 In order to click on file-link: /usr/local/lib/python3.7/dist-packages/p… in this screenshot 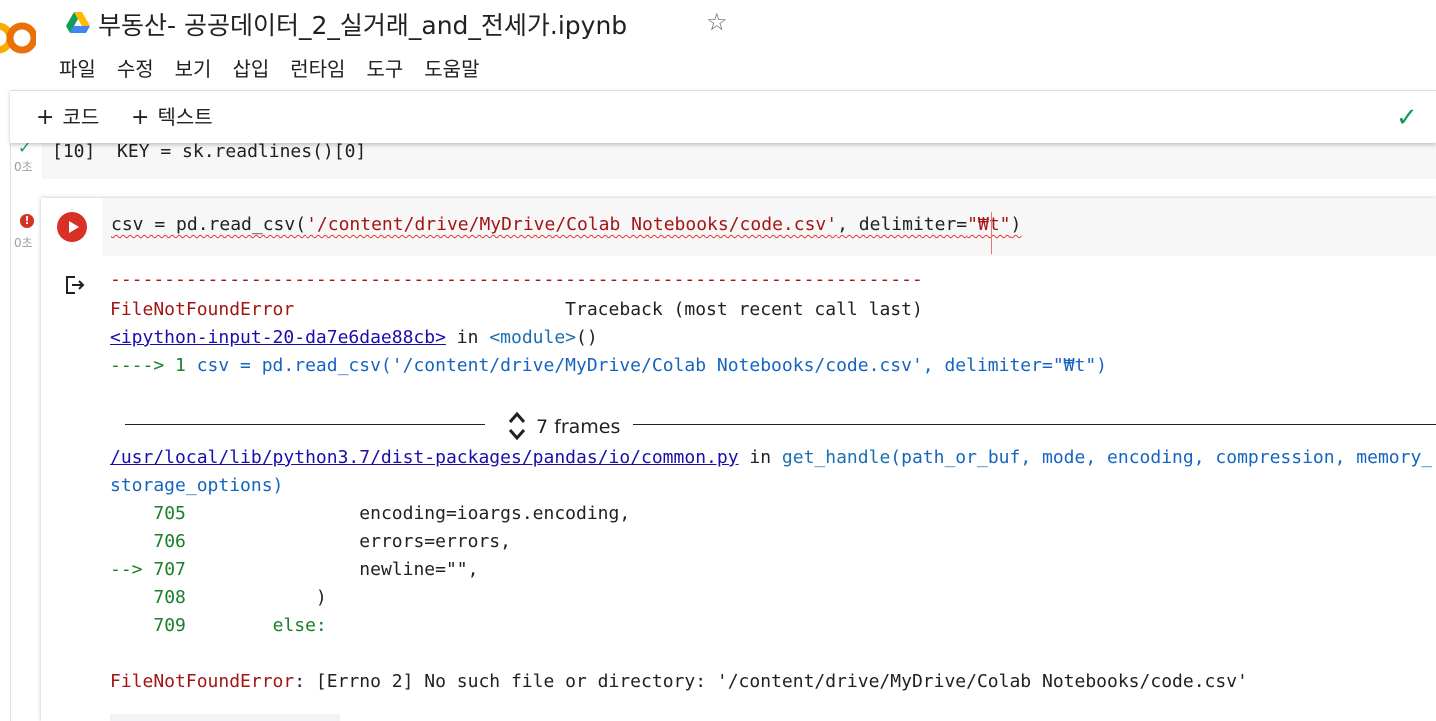, I will do `click(424, 457)`.